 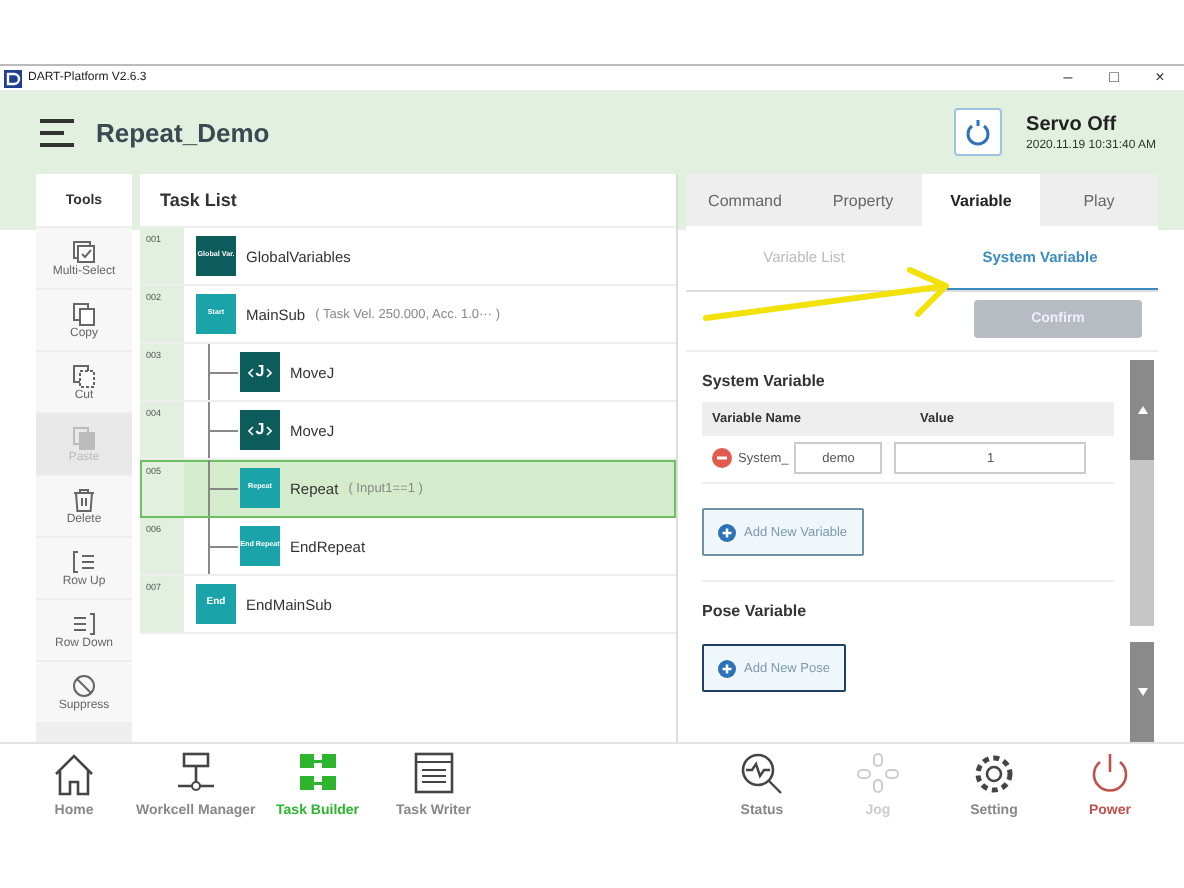 I want to click on panel-tab: Play, so click(x=1099, y=200).